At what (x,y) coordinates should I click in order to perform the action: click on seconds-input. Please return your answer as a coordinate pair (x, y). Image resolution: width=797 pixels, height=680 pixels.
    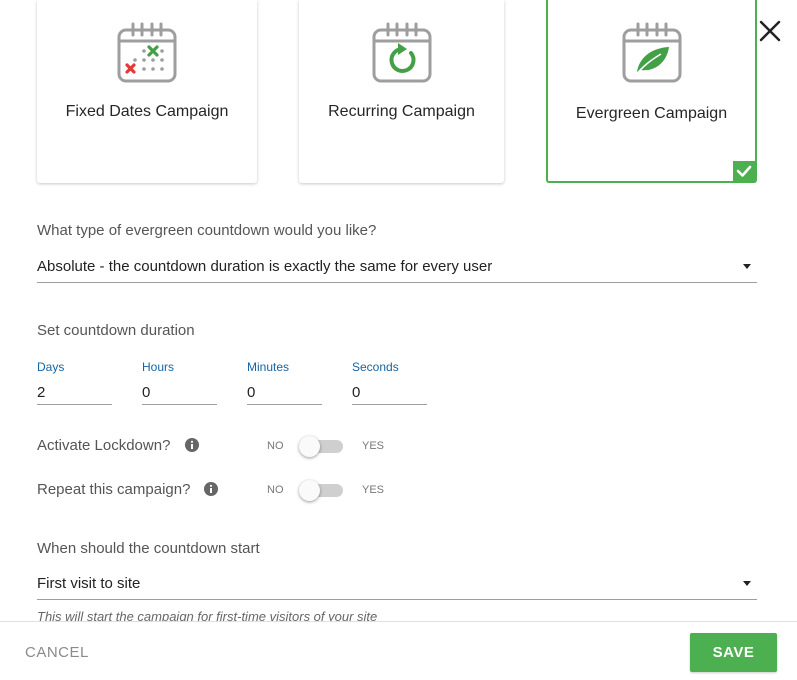
    Looking at the image, I should click on (389, 392).